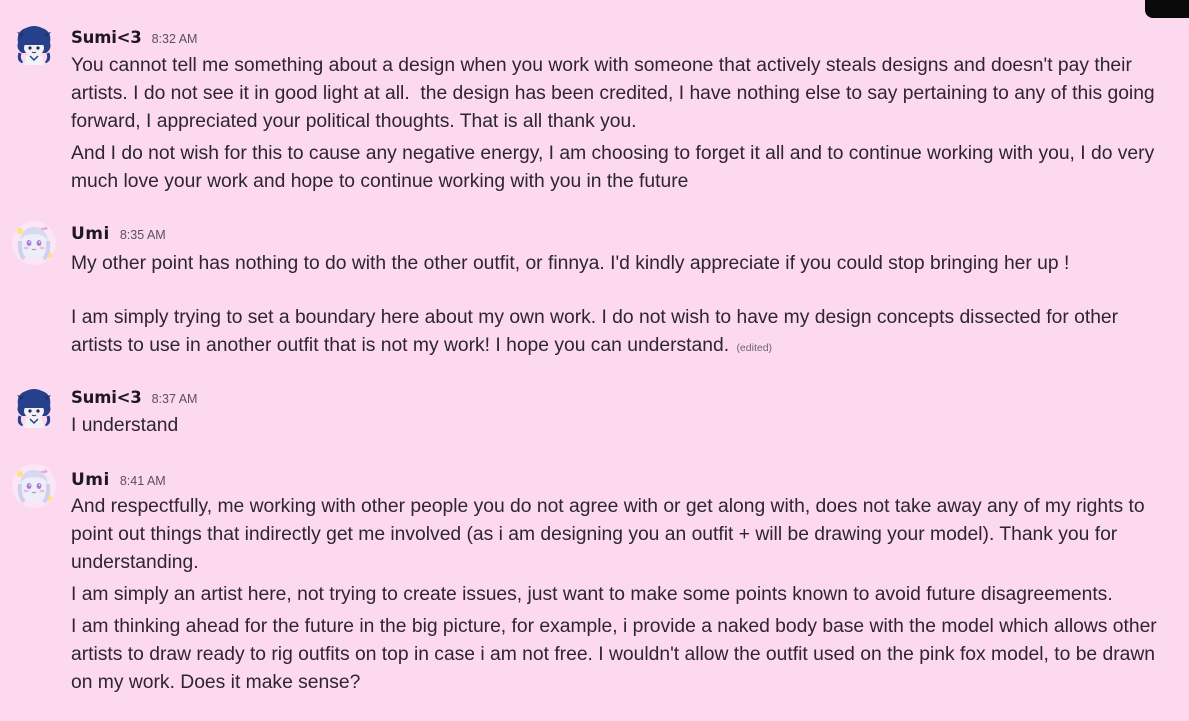 This screenshot has height=721, width=1189. Describe the element at coordinates (125, 425) in the screenshot. I see `message-text: I understand` at that location.